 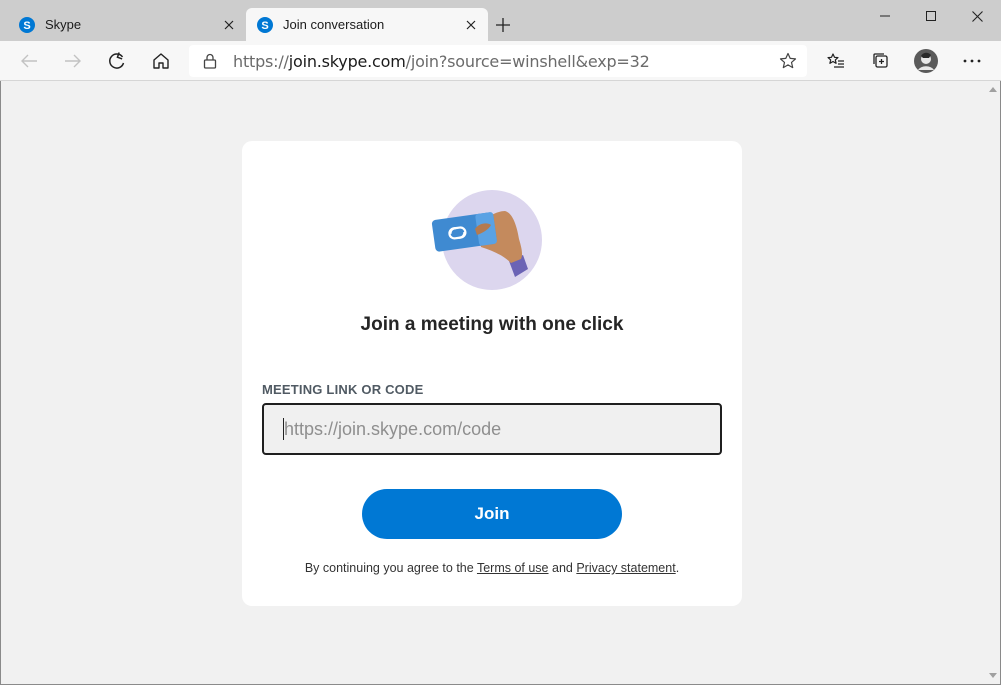 I want to click on text-caret, so click(x=283, y=429).